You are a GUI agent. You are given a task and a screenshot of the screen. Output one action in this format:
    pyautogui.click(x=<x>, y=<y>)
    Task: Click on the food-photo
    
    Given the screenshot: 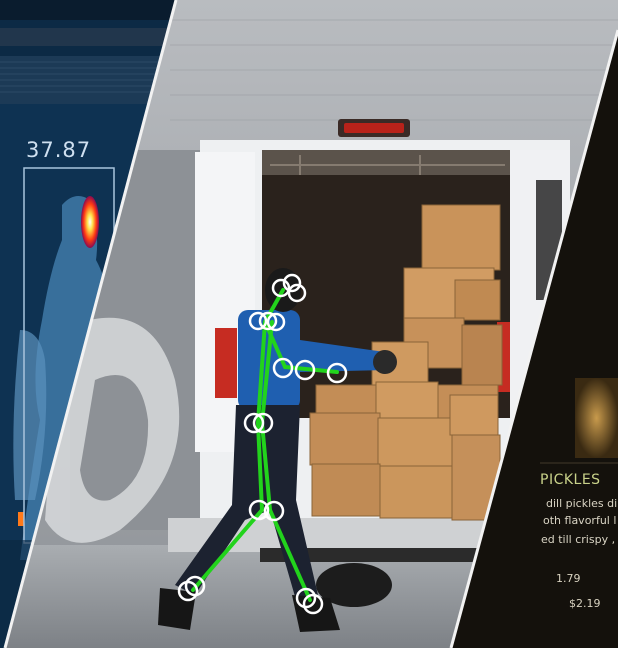 What is the action you would take?
    pyautogui.click(x=596, y=418)
    